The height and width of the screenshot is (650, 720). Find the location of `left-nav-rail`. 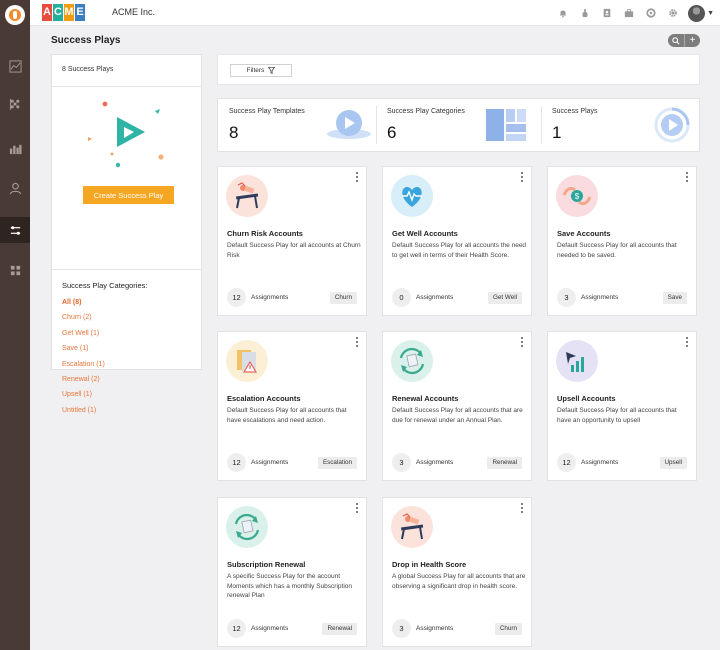

left-nav-rail is located at coordinates (15, 325).